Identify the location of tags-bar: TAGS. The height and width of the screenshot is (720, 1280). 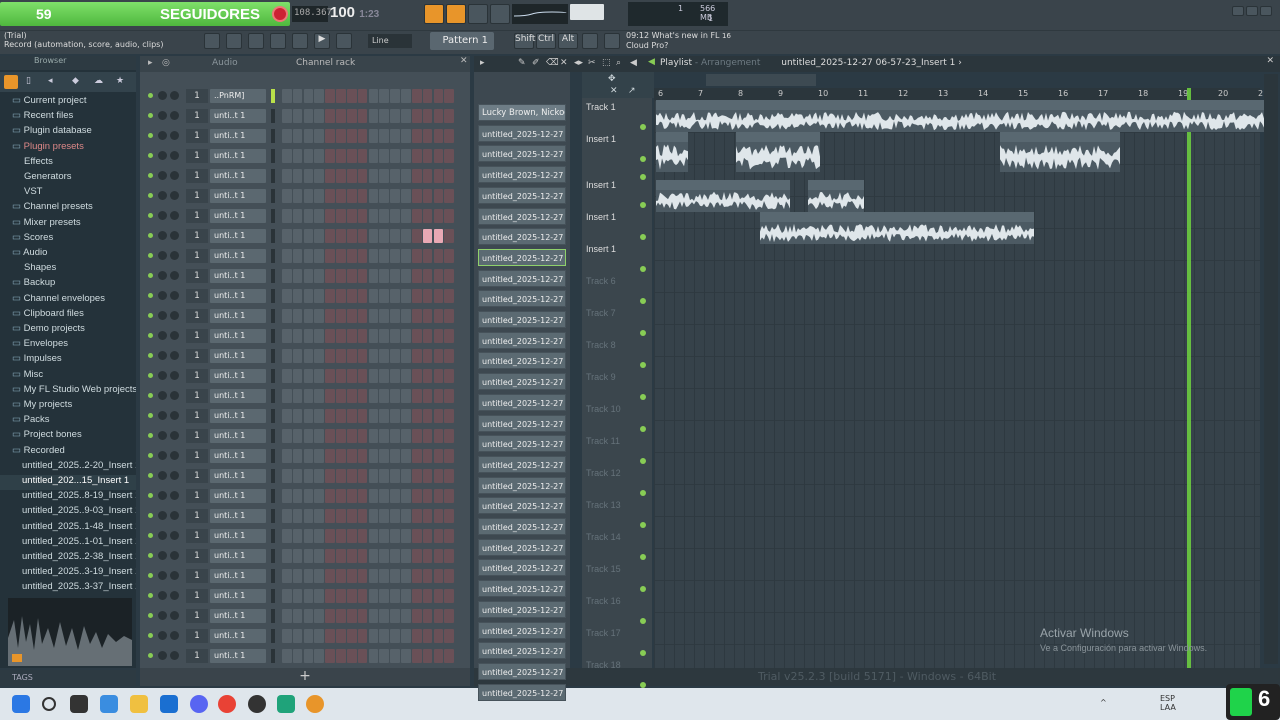
(68, 678).